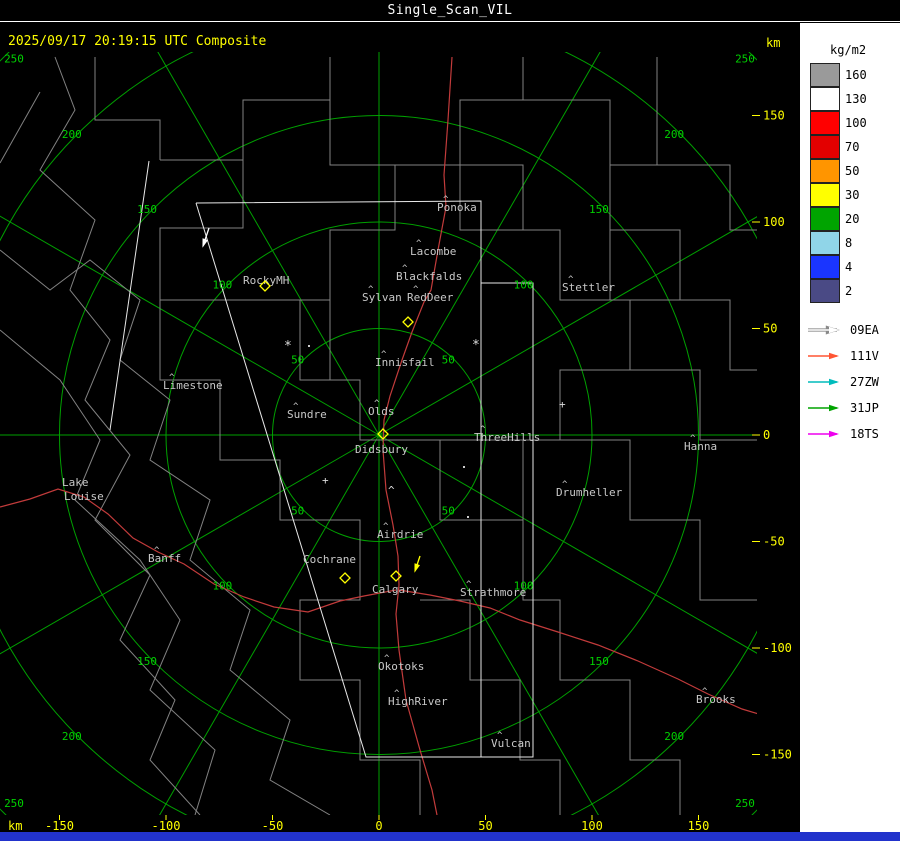 Image resolution: width=900 pixels, height=841 pixels. Describe the element at coordinates (773, 43) in the screenshot. I see `y-axis-unit-label: km` at that location.